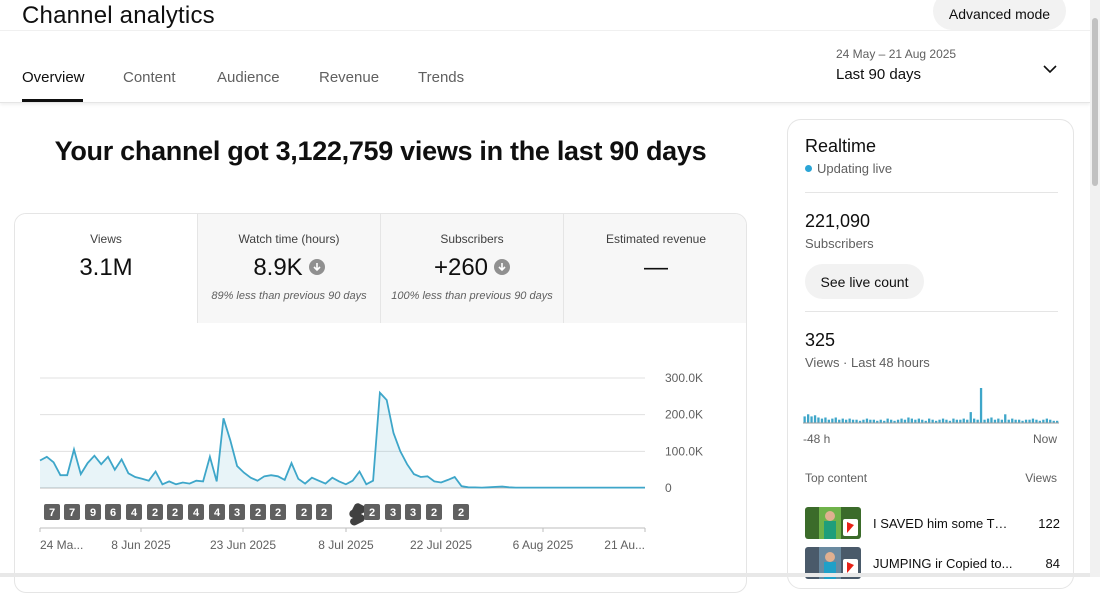  I want to click on tab-overview: Overview, so click(53, 77).